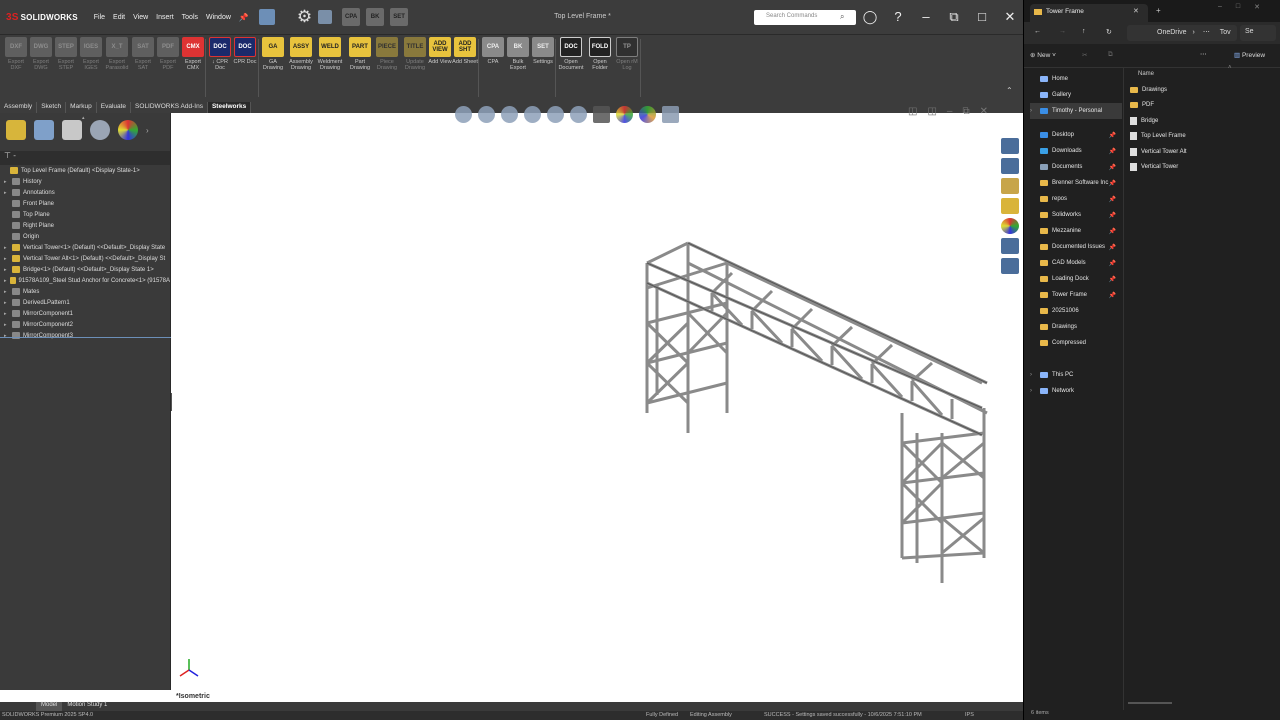 Image resolution: width=1280 pixels, height=720 pixels. I want to click on breadcrumb-more-icon: ⋯, so click(1206, 32).